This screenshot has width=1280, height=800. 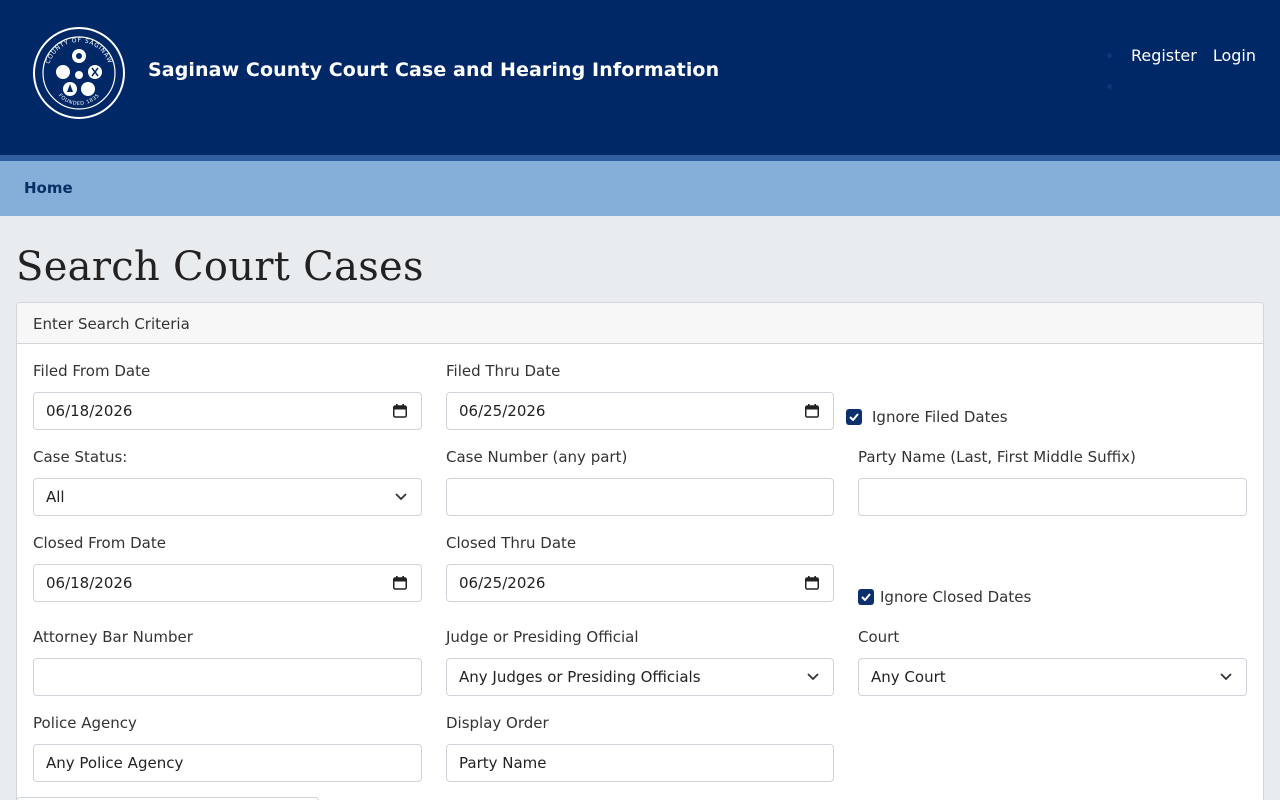 I want to click on closed-thru-label: Closed Thru Date, so click(x=511, y=543).